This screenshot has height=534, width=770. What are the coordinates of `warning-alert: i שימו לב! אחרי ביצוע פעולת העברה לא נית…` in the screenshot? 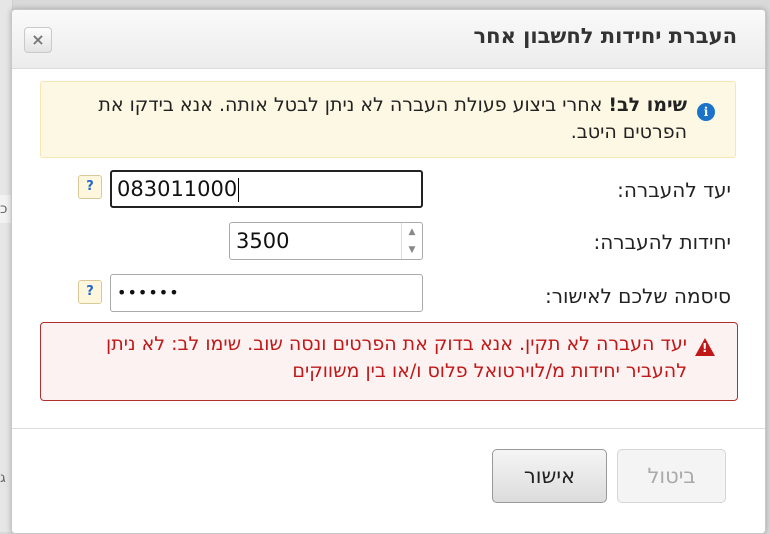 It's located at (388, 119).